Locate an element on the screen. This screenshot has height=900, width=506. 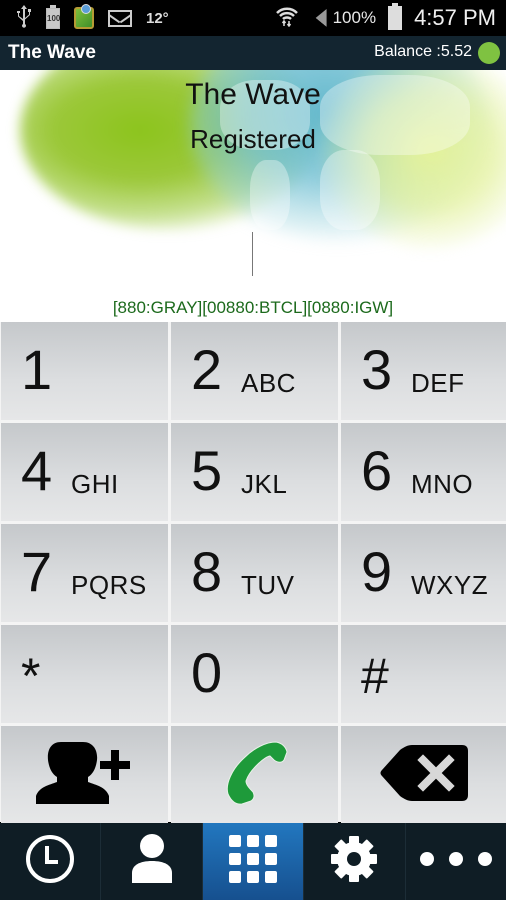
key-1: 1 is located at coordinates (84, 371).